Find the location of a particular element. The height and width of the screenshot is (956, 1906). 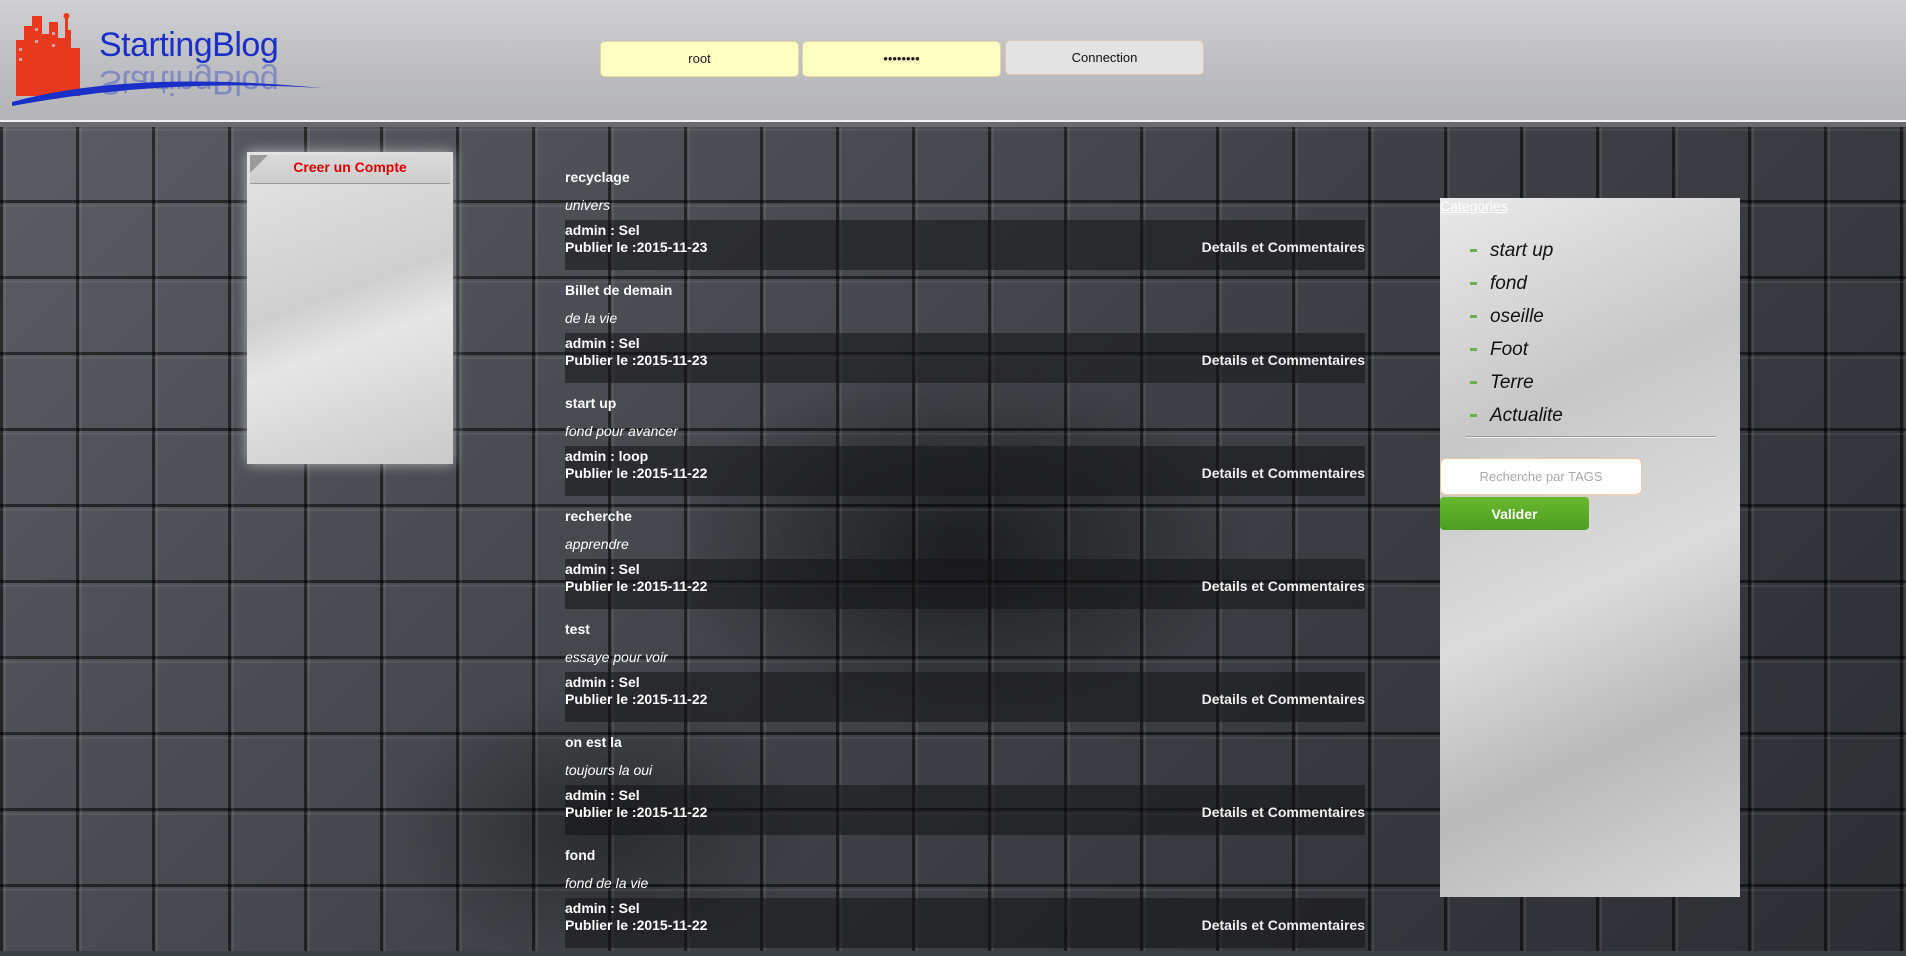

categories-title-link: Categories is located at coordinates (1474, 206).